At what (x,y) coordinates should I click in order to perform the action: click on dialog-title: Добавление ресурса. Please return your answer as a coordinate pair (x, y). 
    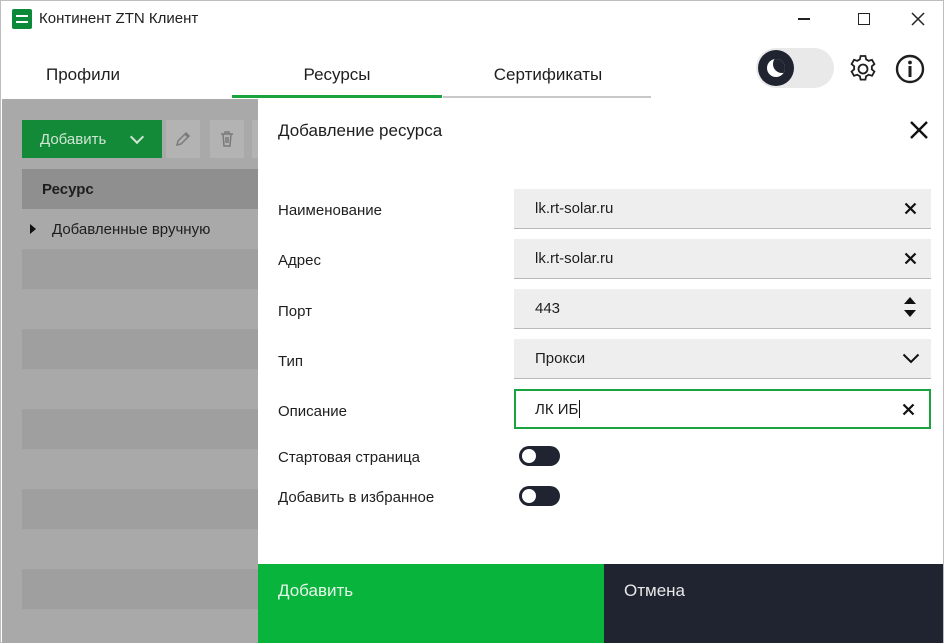
    Looking at the image, I should click on (360, 130).